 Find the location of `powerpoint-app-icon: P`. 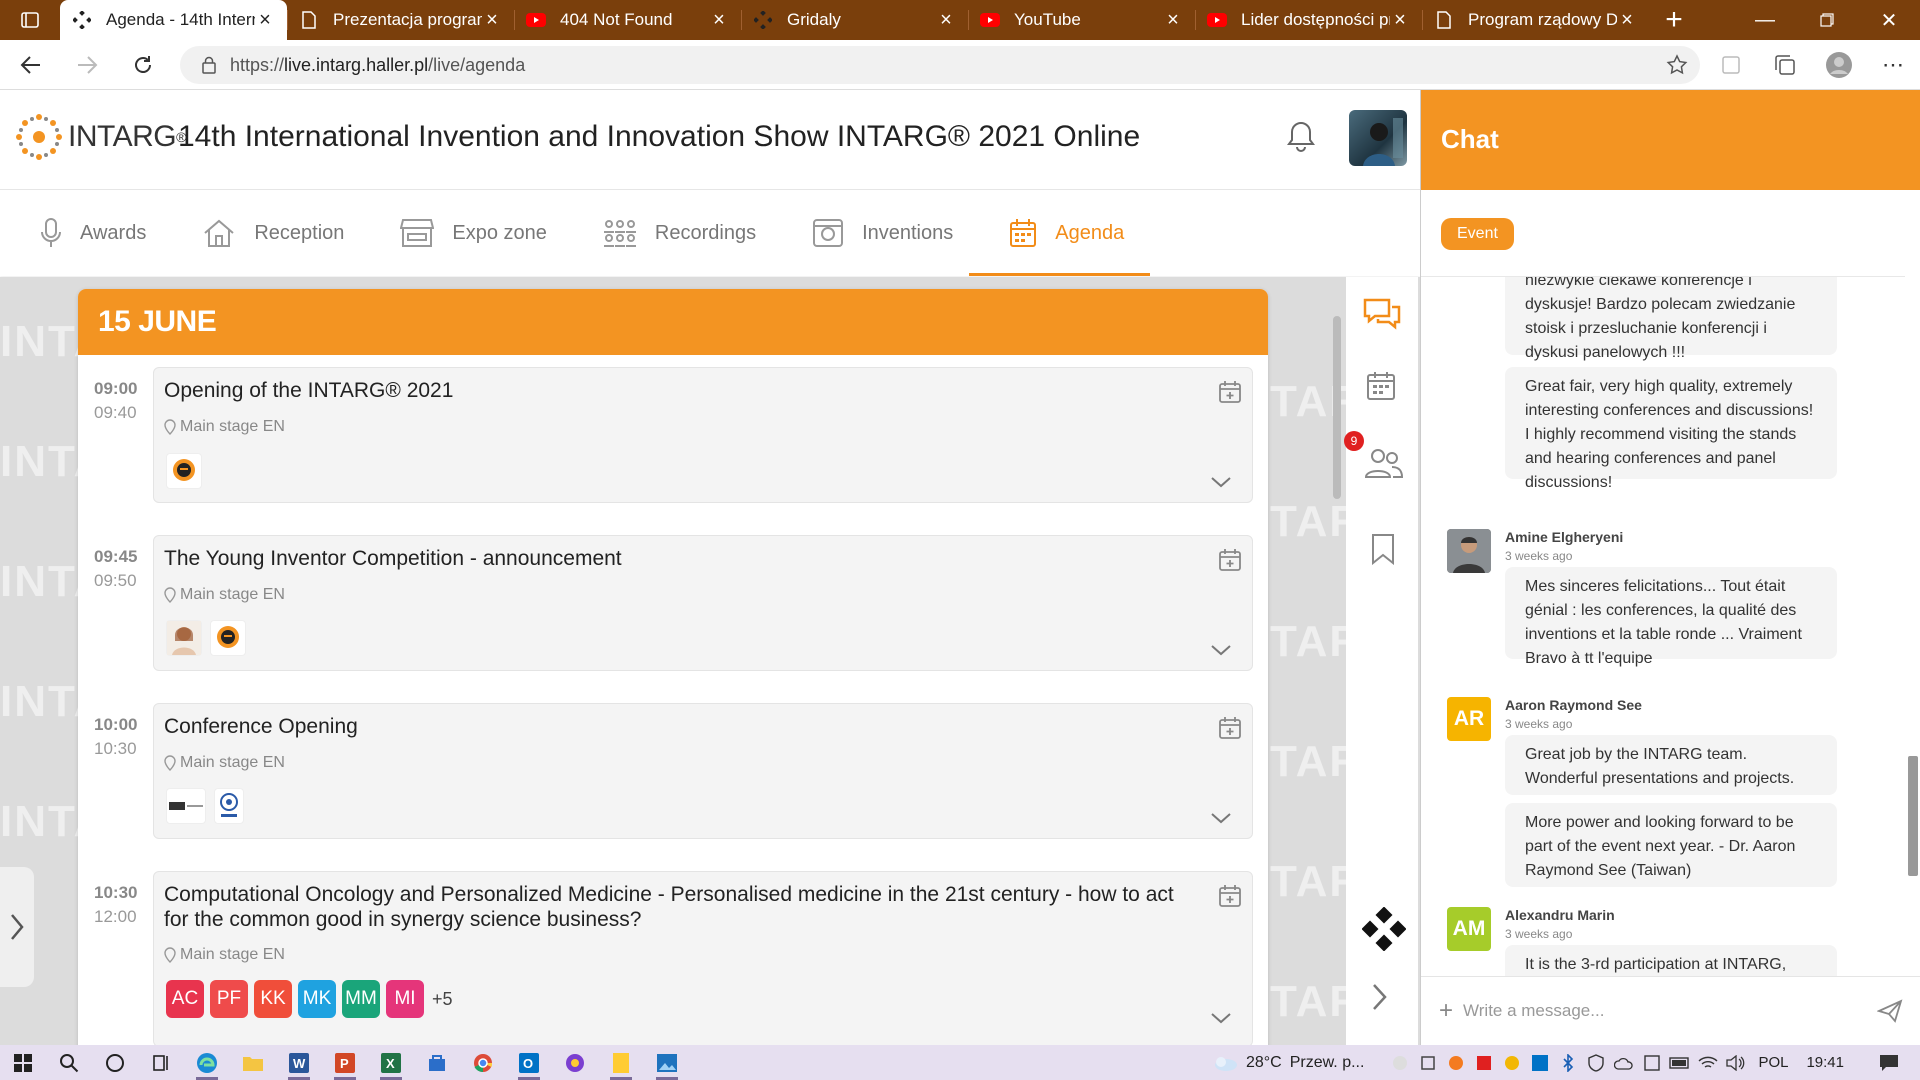

powerpoint-app-icon: P is located at coordinates (345, 1062).